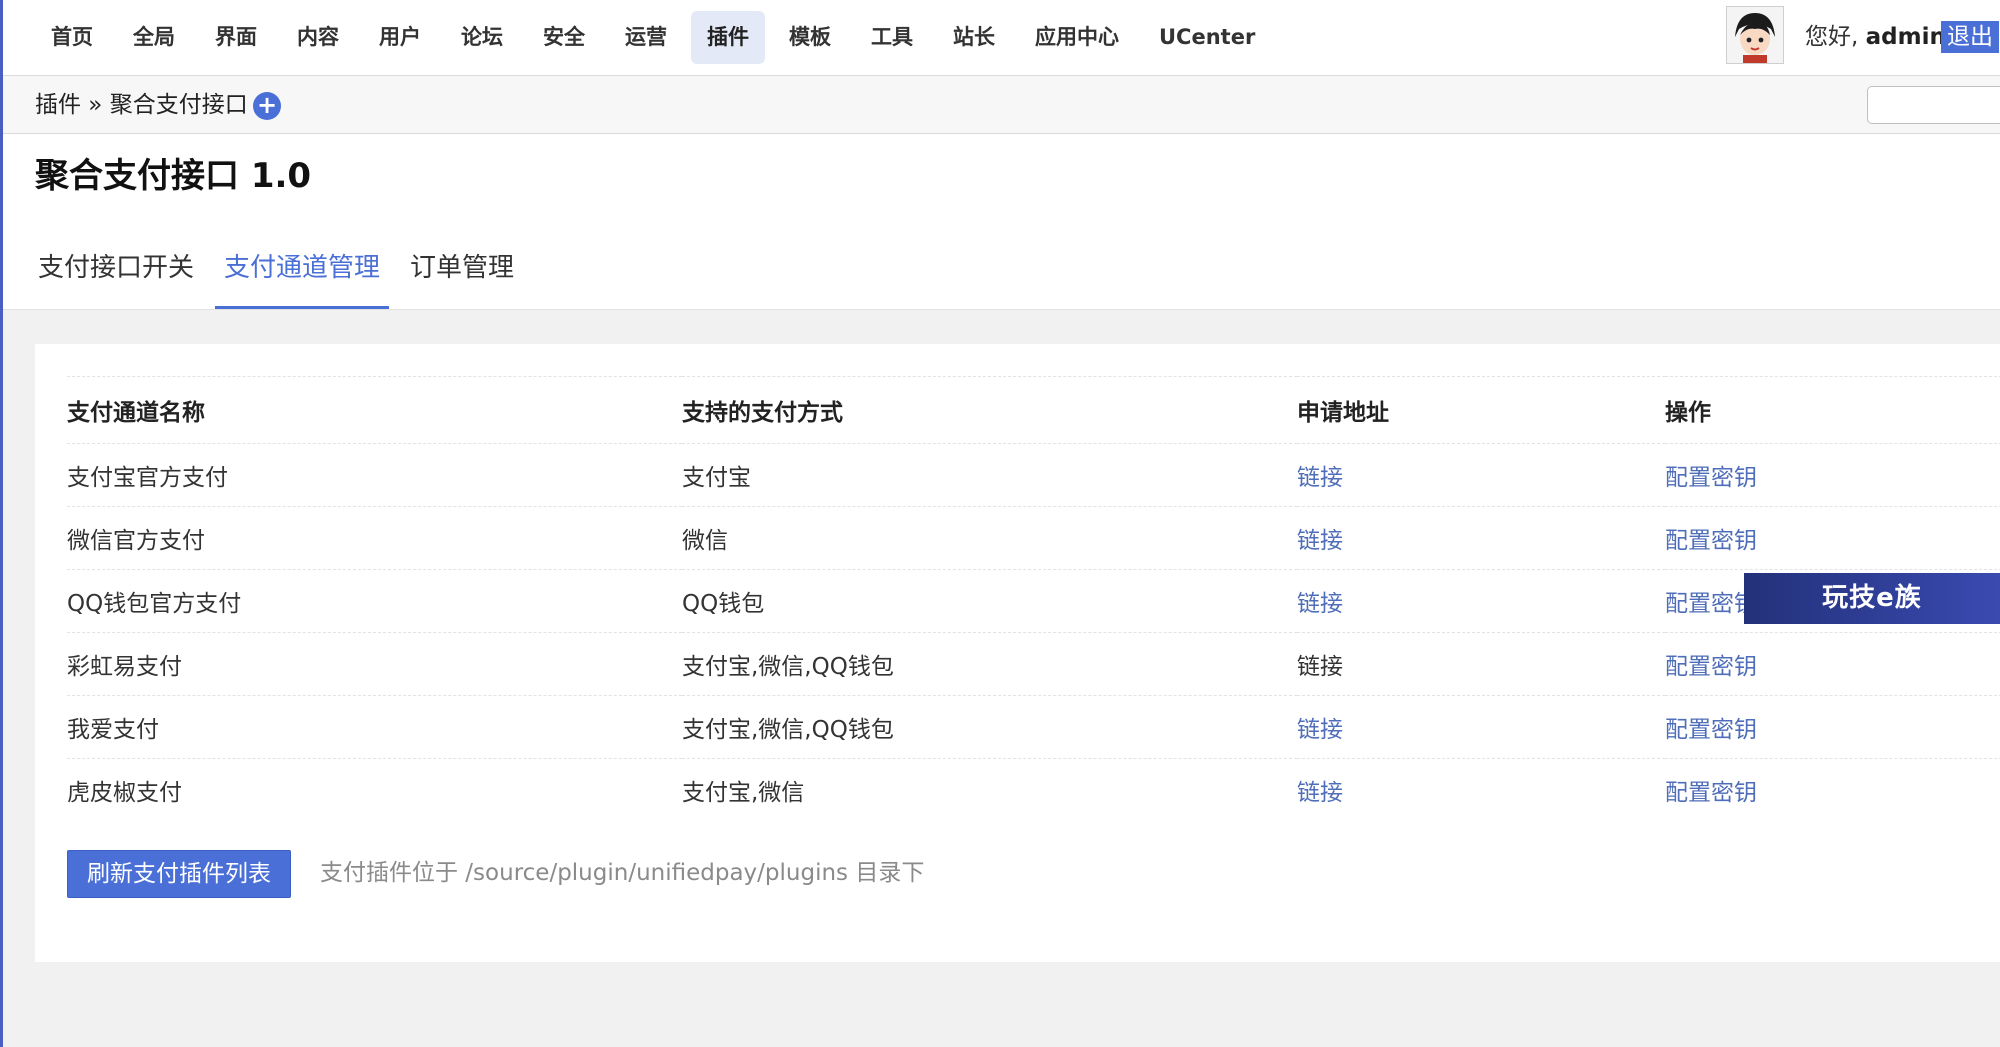 Image resolution: width=2000 pixels, height=1047 pixels. What do you see at coordinates (374, 664) in the screenshot?
I see `channel-name: 彩虹易支付` at bounding box center [374, 664].